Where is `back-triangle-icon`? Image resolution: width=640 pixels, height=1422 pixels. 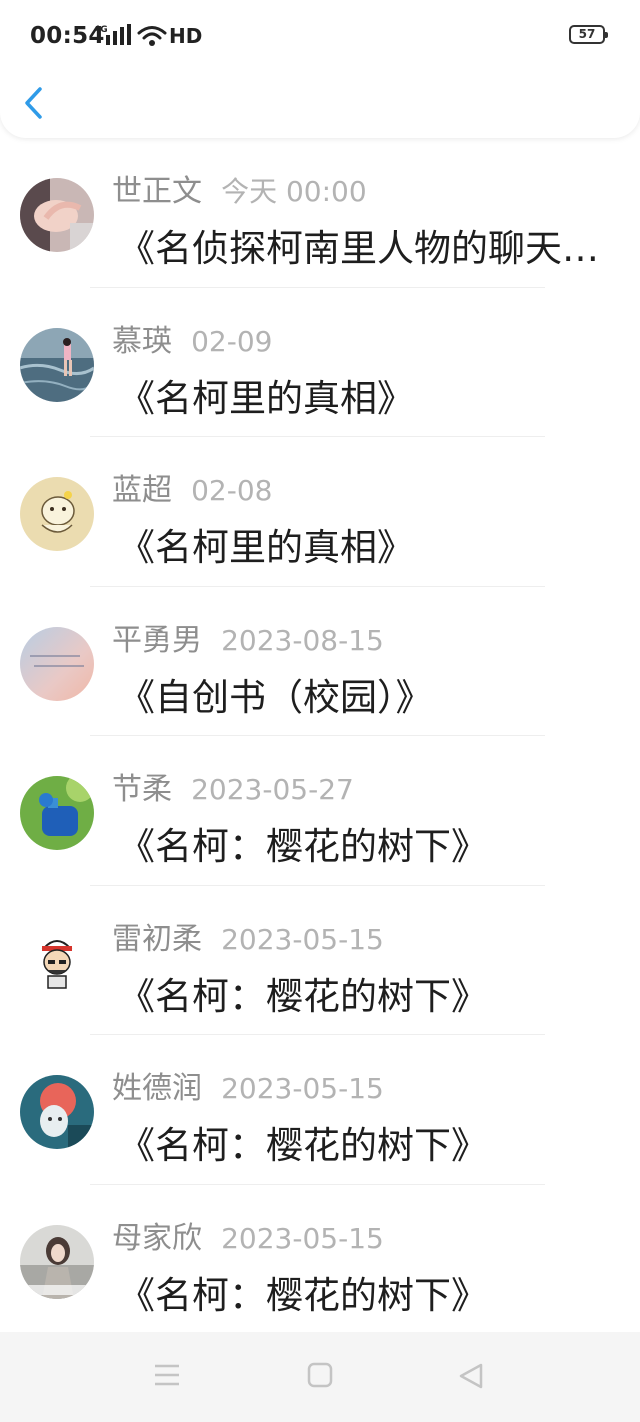
back-triangle-icon is located at coordinates (471, 1376).